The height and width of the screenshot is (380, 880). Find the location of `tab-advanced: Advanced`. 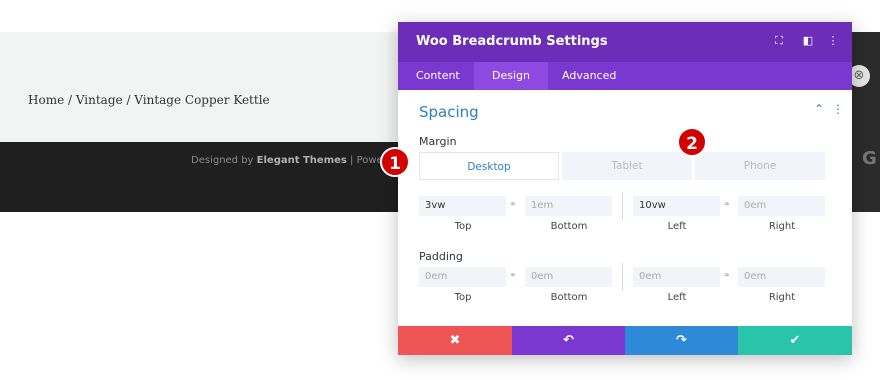

tab-advanced: Advanced is located at coordinates (589, 76).